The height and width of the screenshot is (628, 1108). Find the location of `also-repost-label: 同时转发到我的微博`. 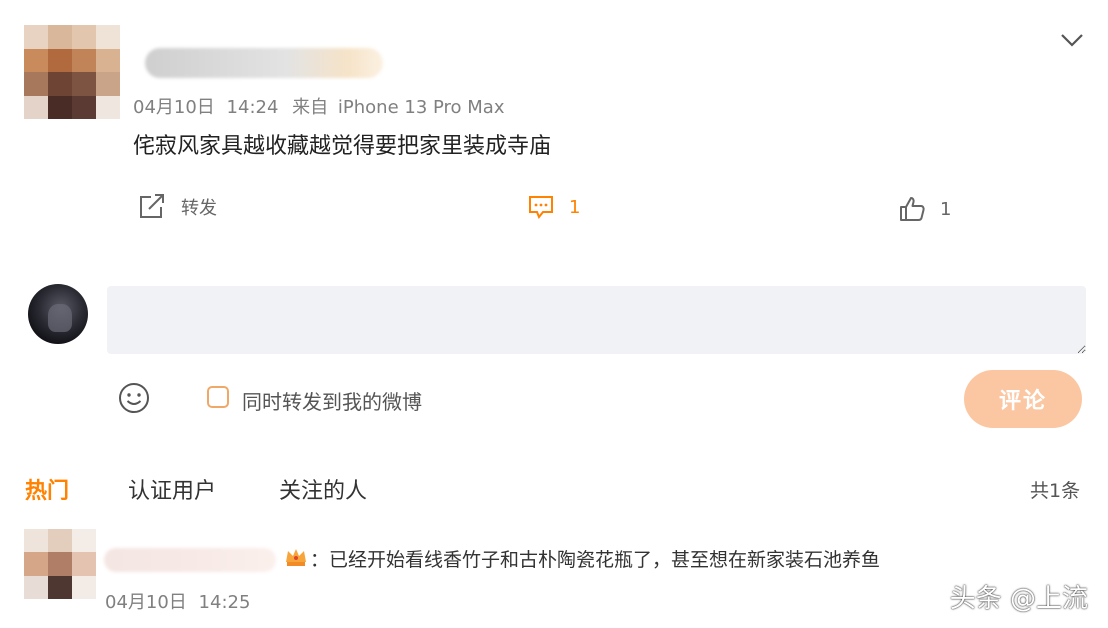

also-repost-label: 同时转发到我的微博 is located at coordinates (332, 400).